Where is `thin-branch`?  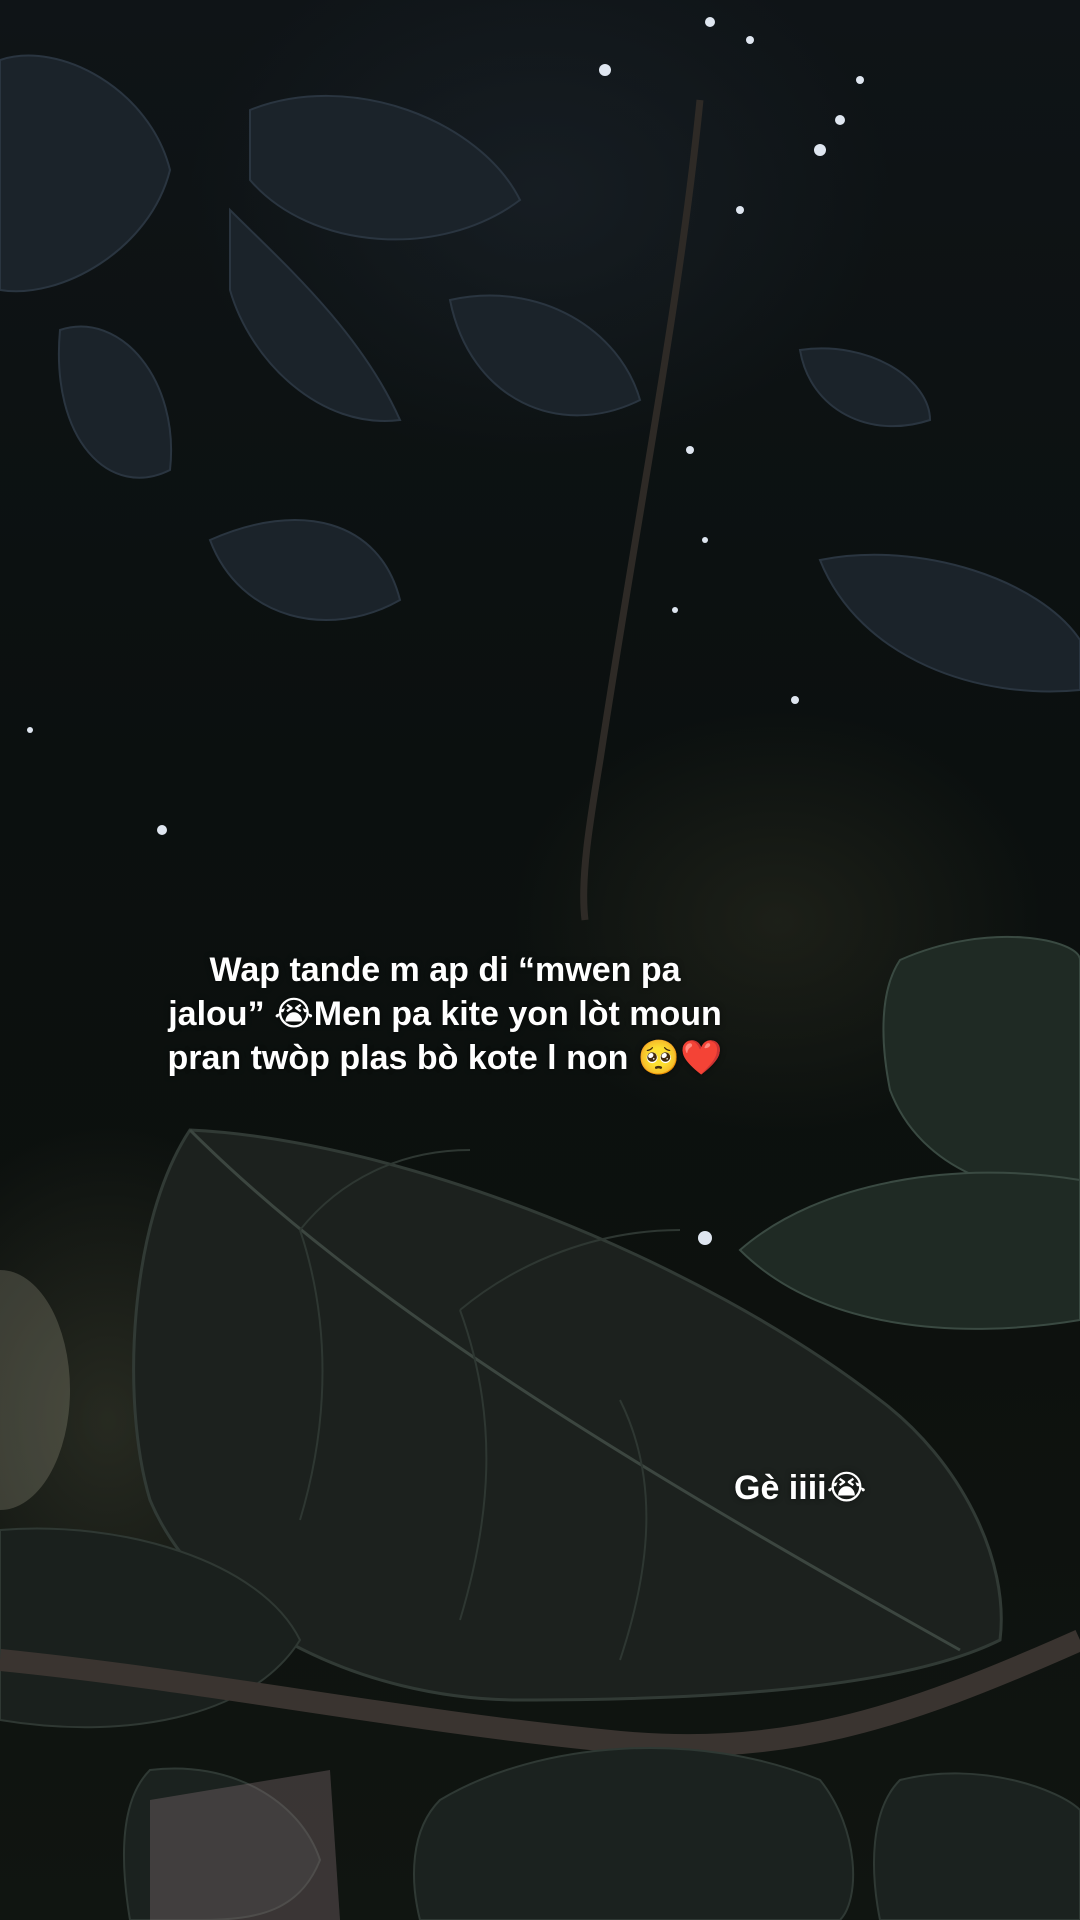
thin-branch is located at coordinates (642, 510).